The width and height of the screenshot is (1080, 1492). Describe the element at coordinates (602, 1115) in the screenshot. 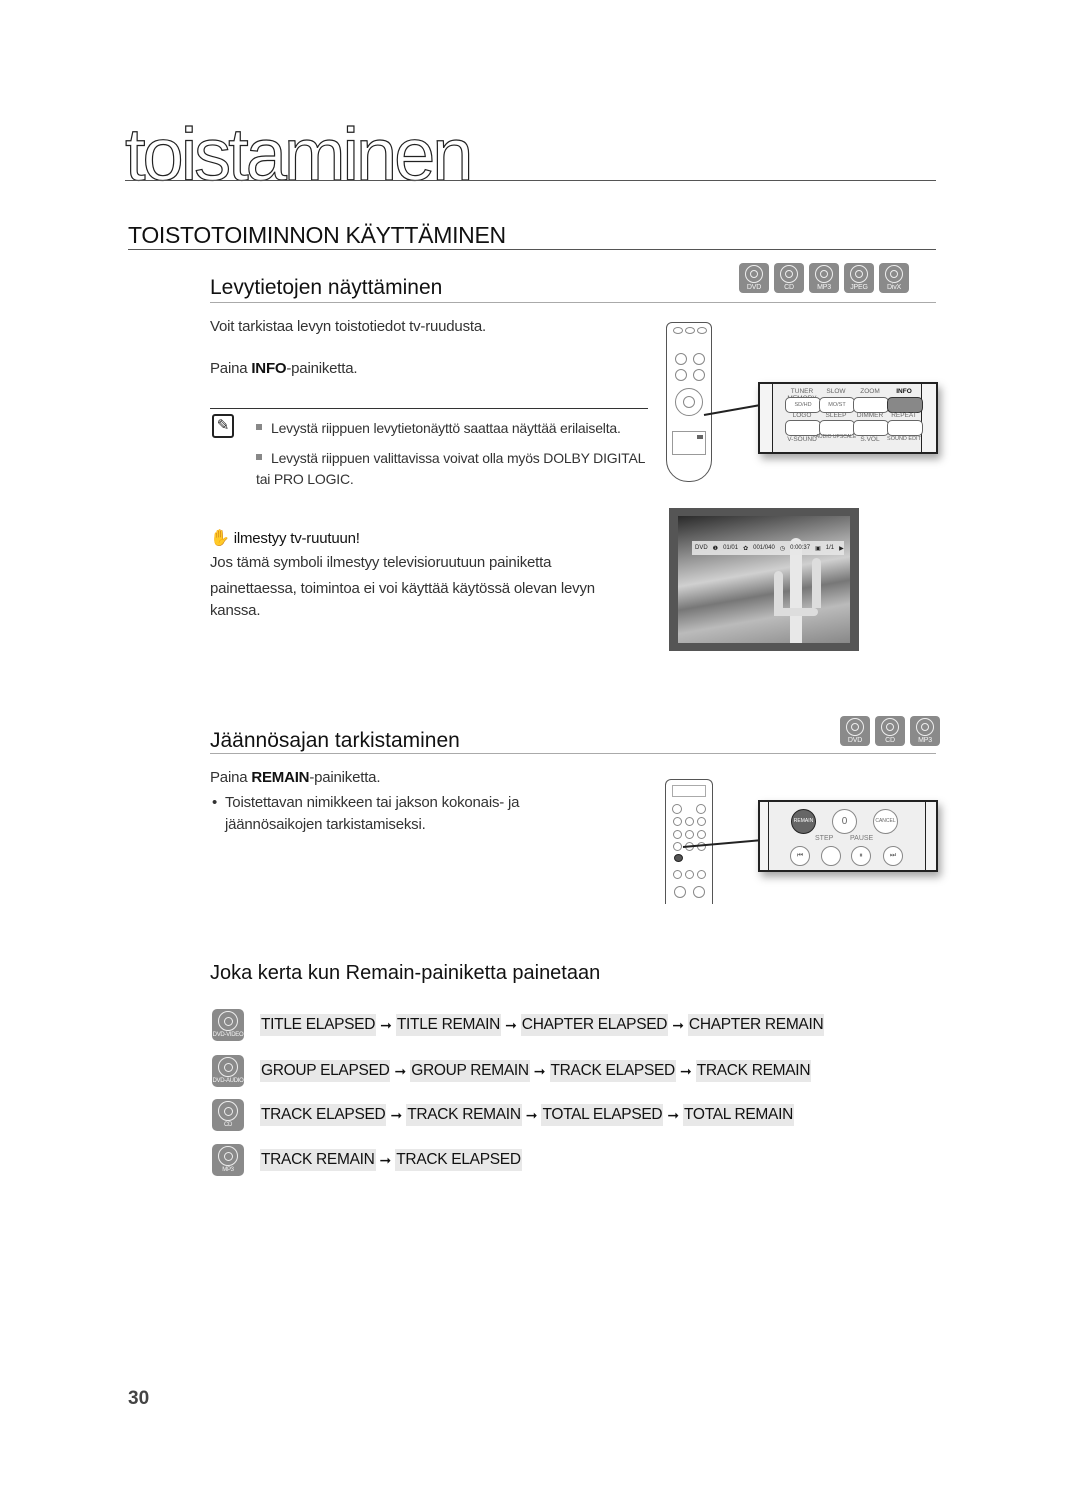

I see `sequence-step: TOTAL ELAPSED` at that location.